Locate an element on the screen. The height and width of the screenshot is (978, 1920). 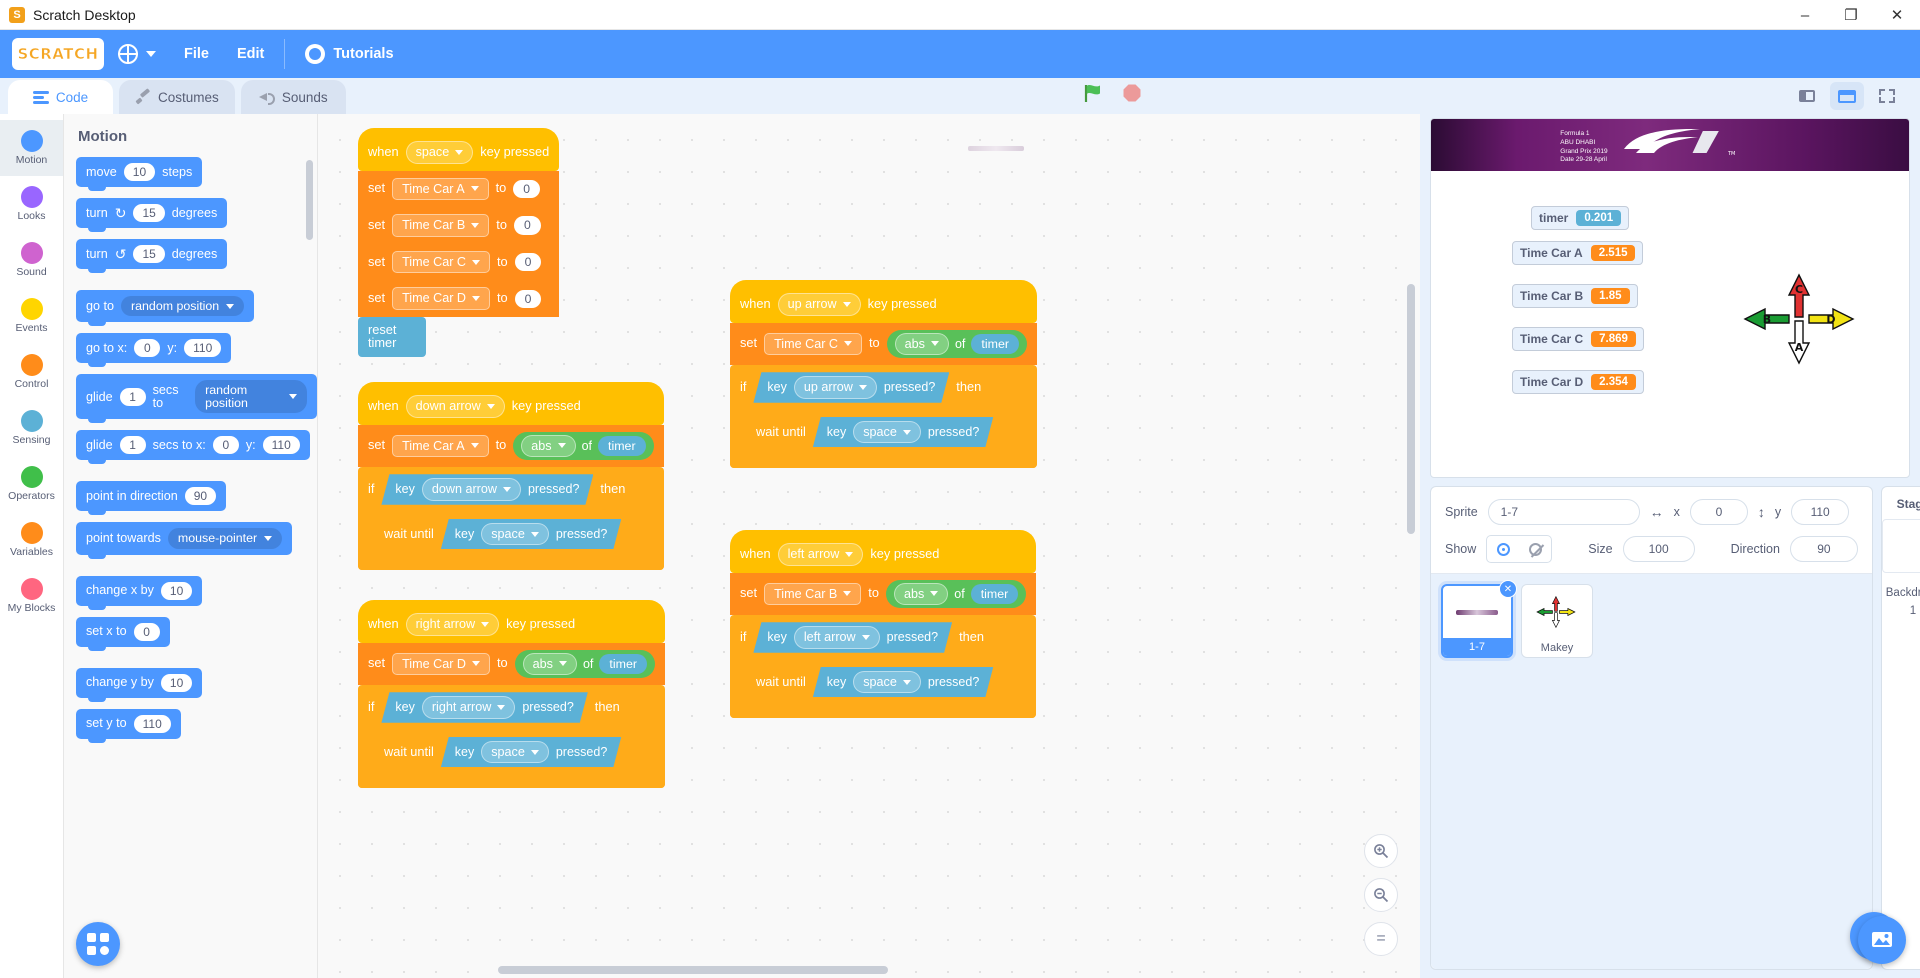
variable-dropdown: Time Car A is located at coordinates (440, 189).